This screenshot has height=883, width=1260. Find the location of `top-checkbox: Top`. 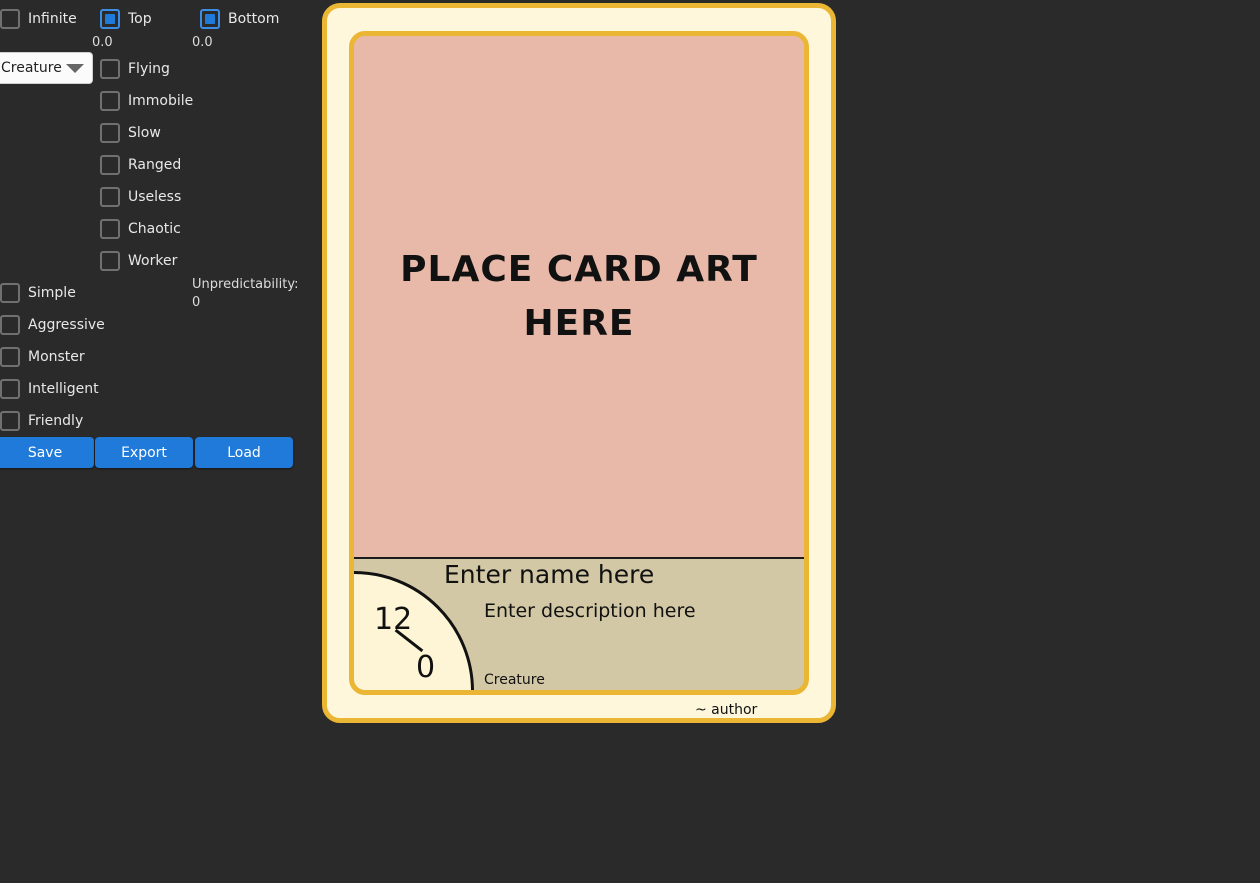

top-checkbox: Top is located at coordinates (126, 19).